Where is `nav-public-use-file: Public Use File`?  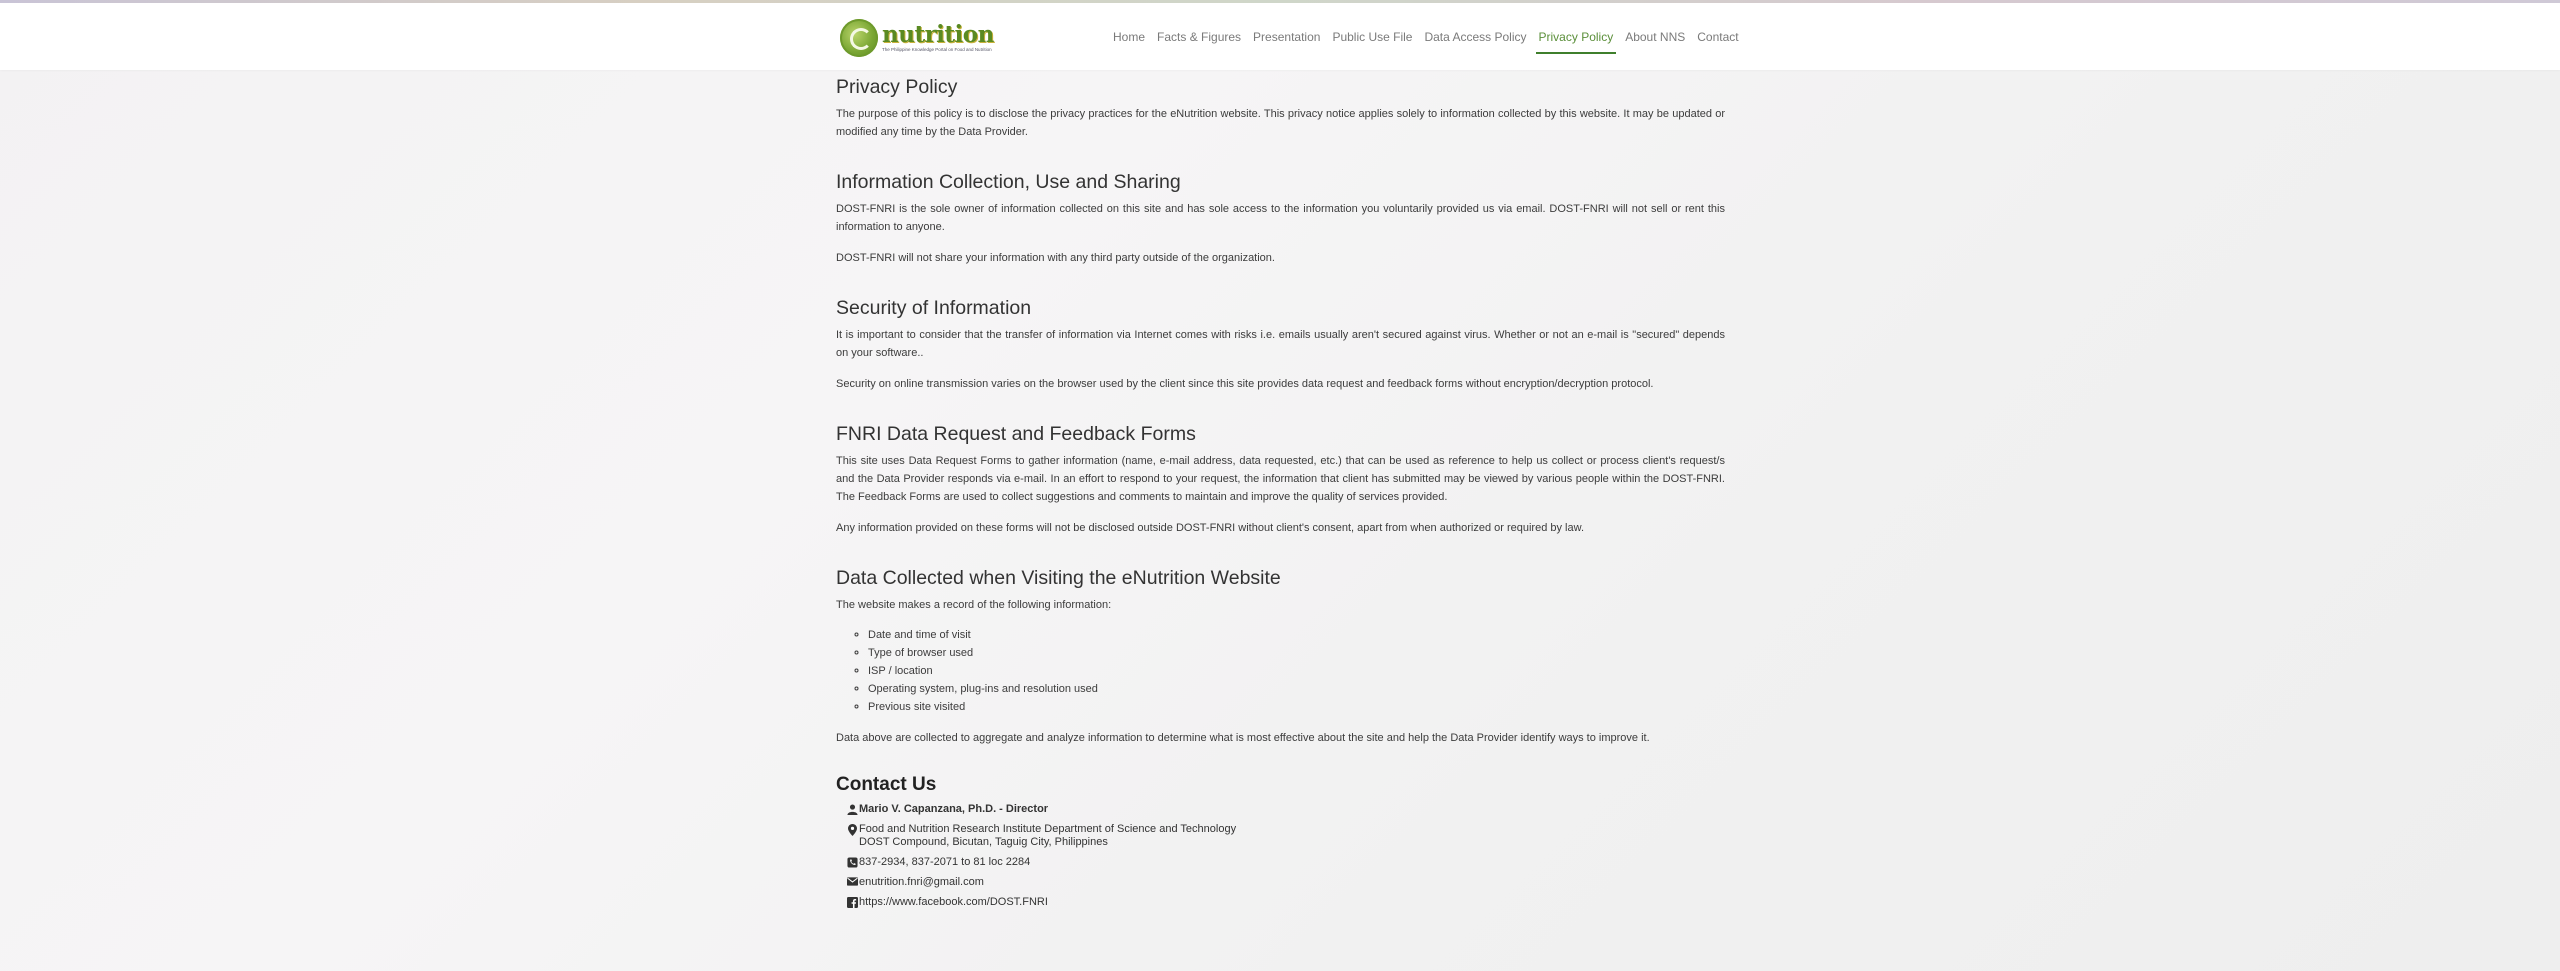
nav-public-use-file: Public Use File is located at coordinates (1372, 36).